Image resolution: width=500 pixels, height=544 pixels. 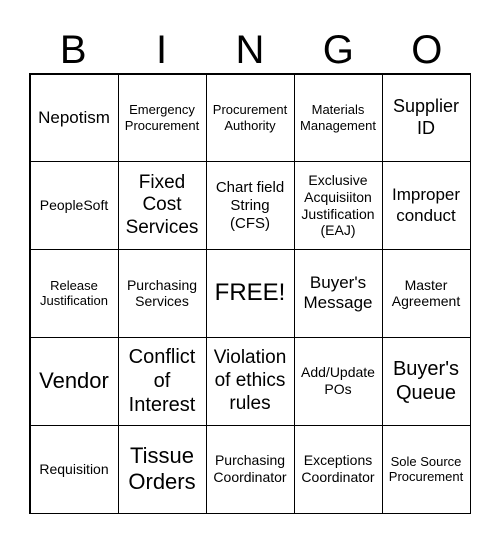 What do you see at coordinates (250, 469) in the screenshot?
I see `bingo-cell: Purchasing Coordinator` at bounding box center [250, 469].